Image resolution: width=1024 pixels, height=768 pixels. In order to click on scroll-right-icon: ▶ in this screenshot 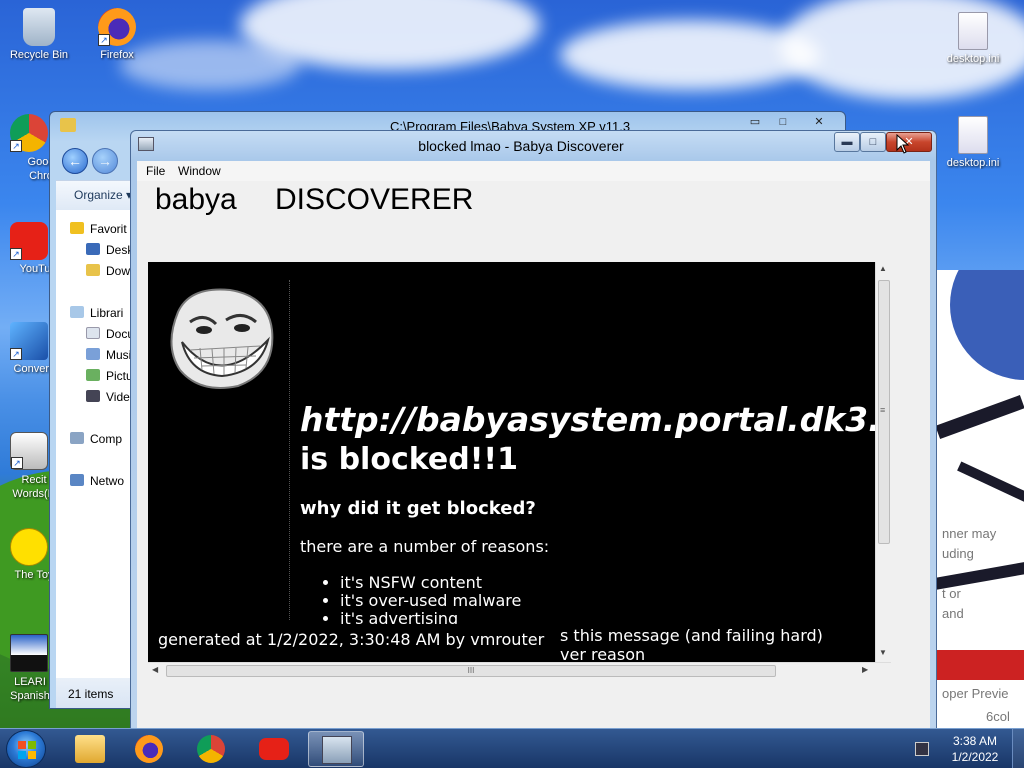, I will do `click(865, 669)`.